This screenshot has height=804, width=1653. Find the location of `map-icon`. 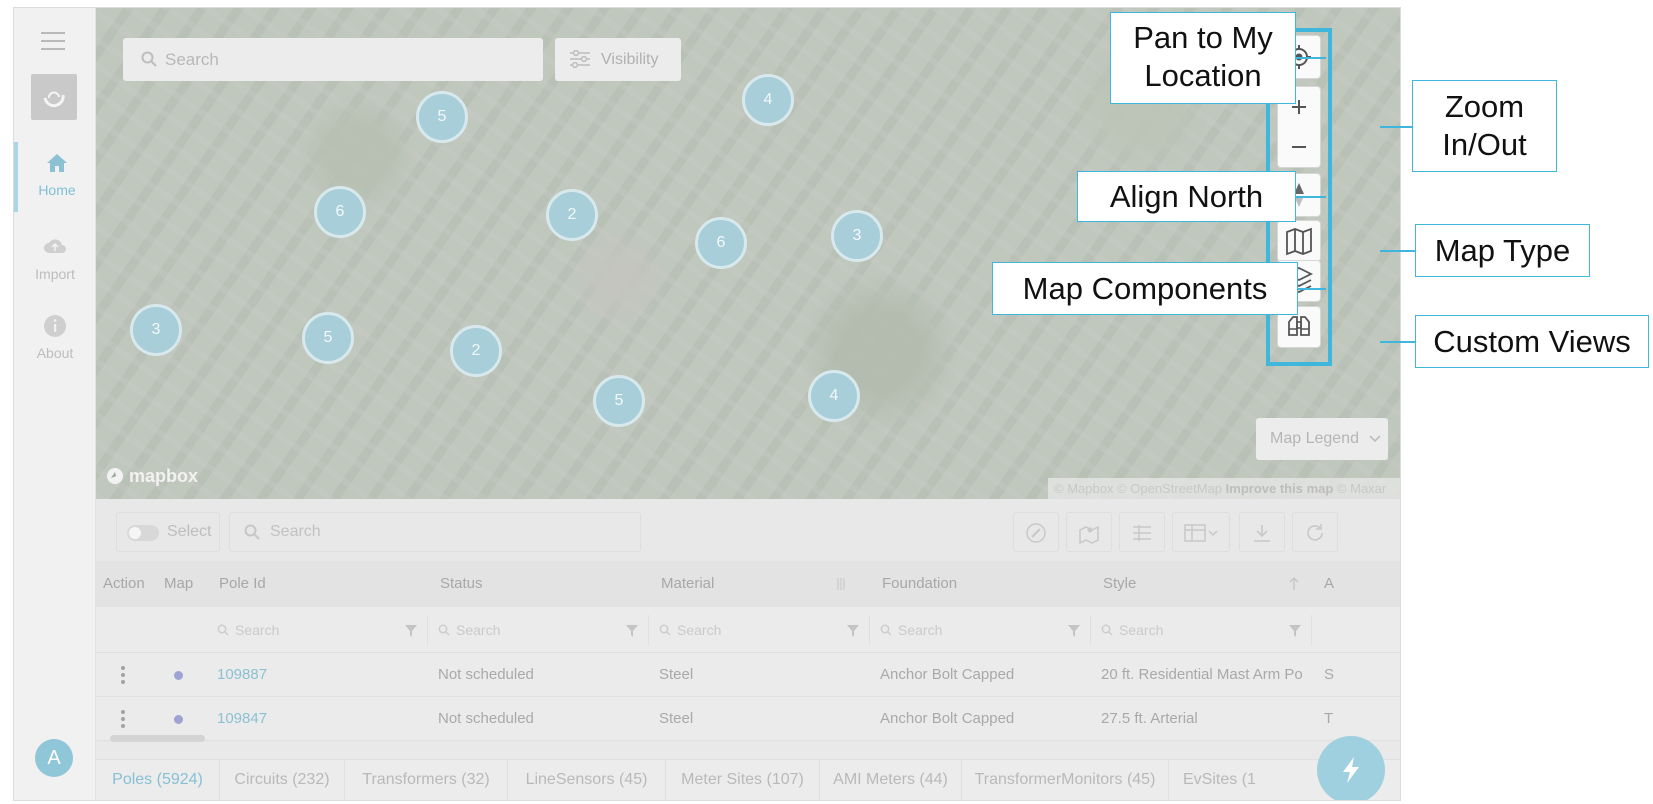

map-icon is located at coordinates (1299, 241).